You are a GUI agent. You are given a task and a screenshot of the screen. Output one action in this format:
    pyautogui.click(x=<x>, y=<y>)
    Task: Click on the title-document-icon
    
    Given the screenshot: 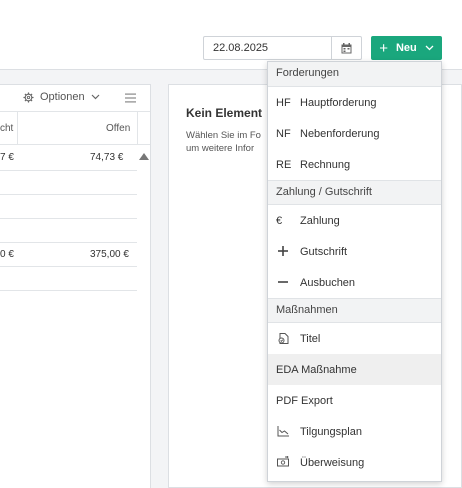 What is the action you would take?
    pyautogui.click(x=283, y=338)
    